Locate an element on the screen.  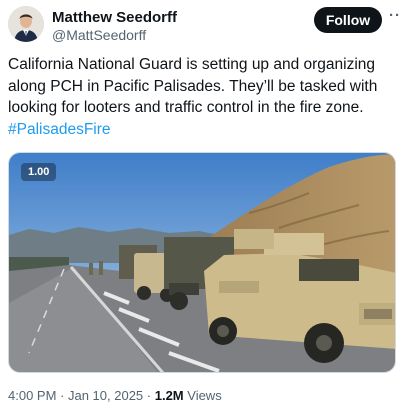
author-name: Matthew Seedorff is located at coordinates (114, 18).